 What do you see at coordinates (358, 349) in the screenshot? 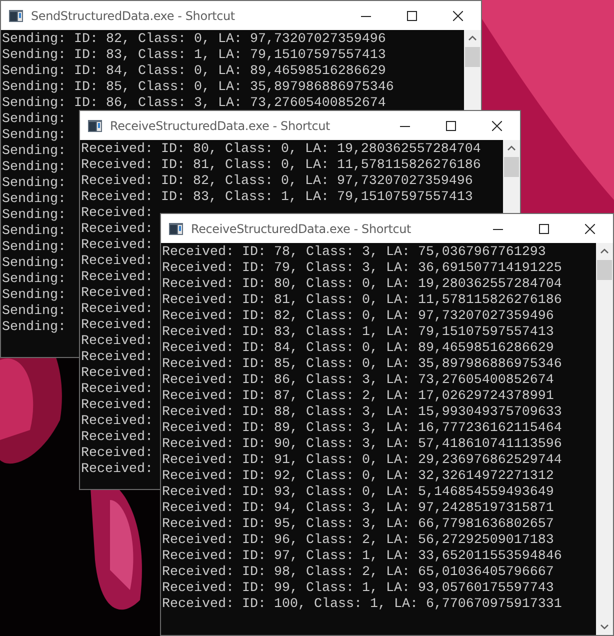
I see `console-line: Received: ID: 84, Class: 0, LA: 89,46598516286629` at bounding box center [358, 349].